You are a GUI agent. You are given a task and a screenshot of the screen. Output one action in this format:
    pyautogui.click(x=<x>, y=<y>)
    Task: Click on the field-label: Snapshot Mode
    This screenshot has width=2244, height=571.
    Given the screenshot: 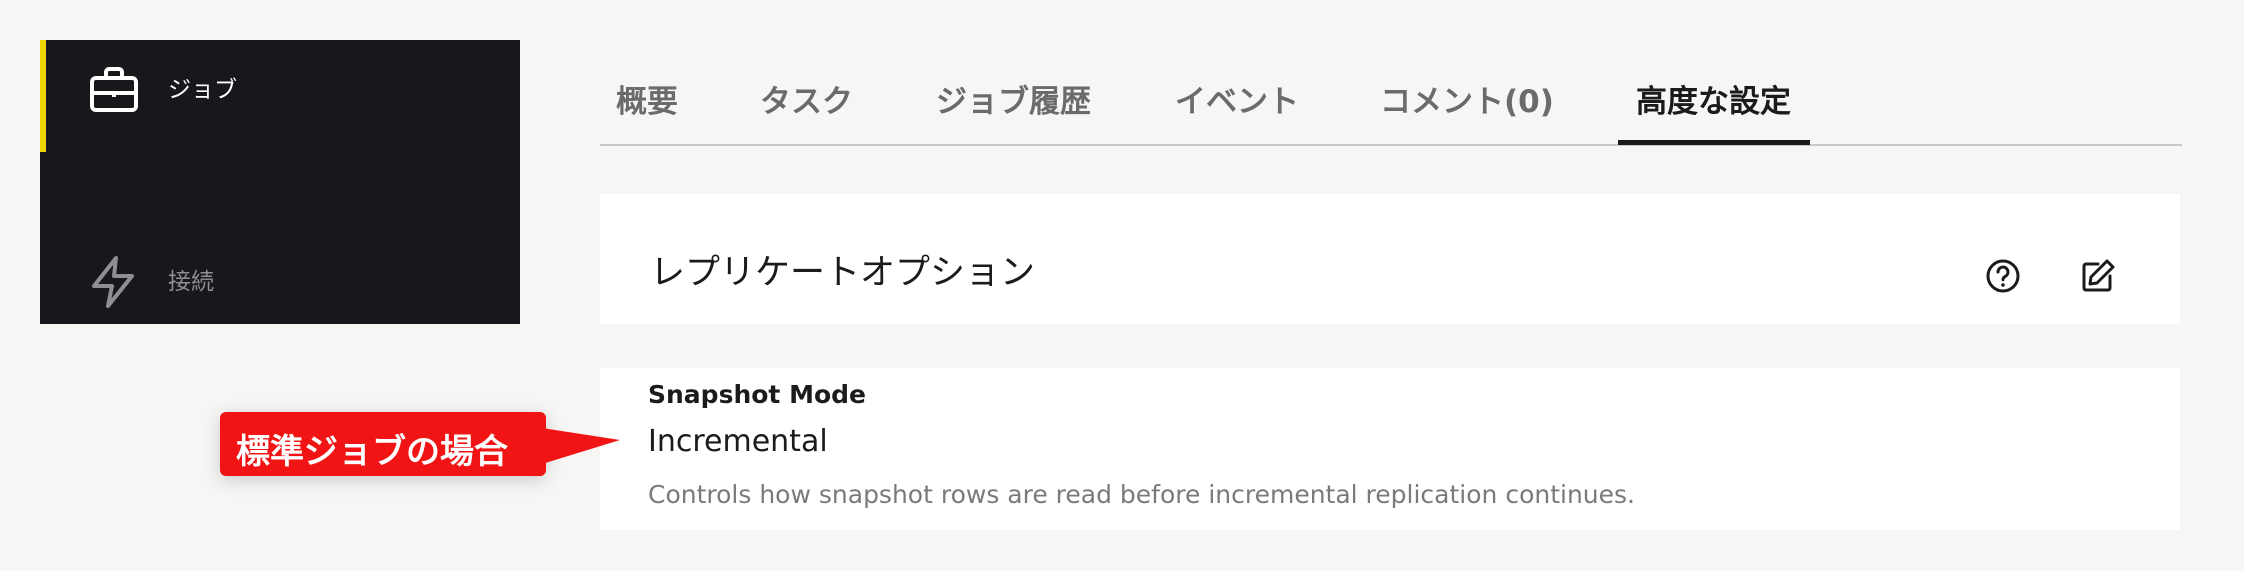 What is the action you would take?
    pyautogui.click(x=757, y=394)
    